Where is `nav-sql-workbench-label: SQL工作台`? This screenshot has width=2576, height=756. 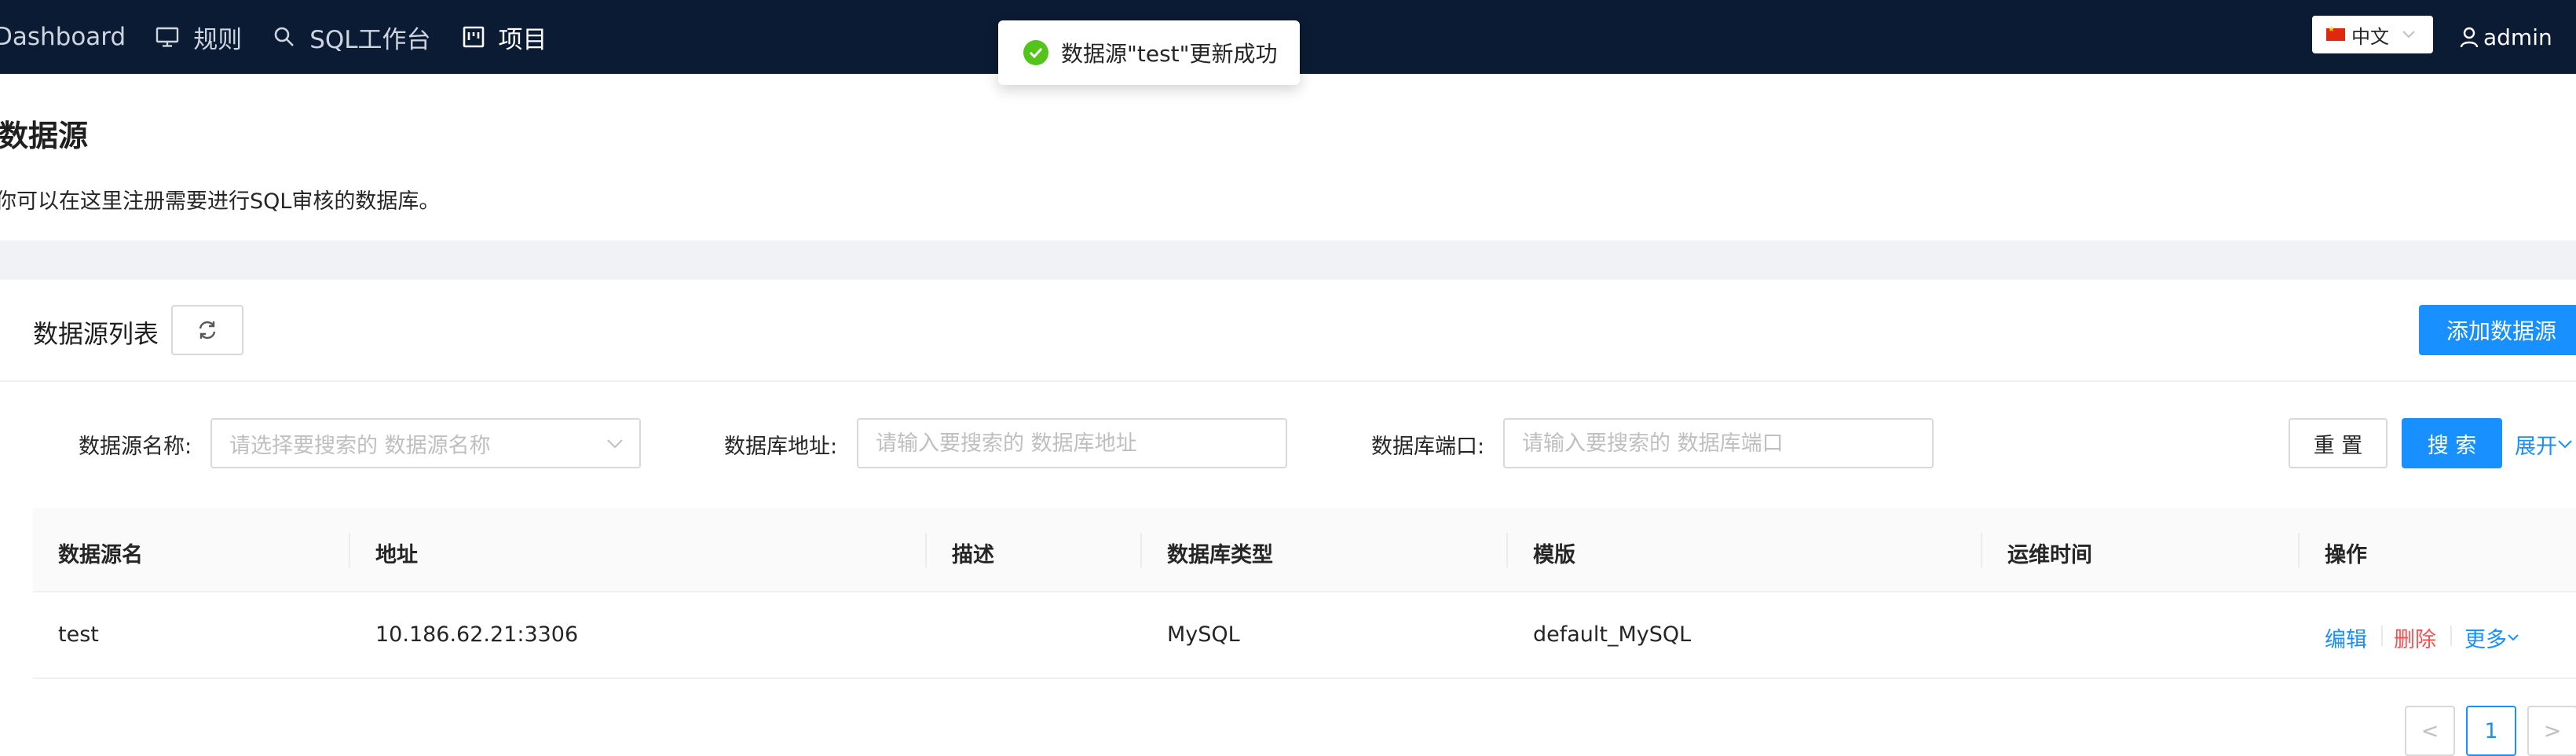
nav-sql-workbench-label: SQL工作台 is located at coordinates (370, 39).